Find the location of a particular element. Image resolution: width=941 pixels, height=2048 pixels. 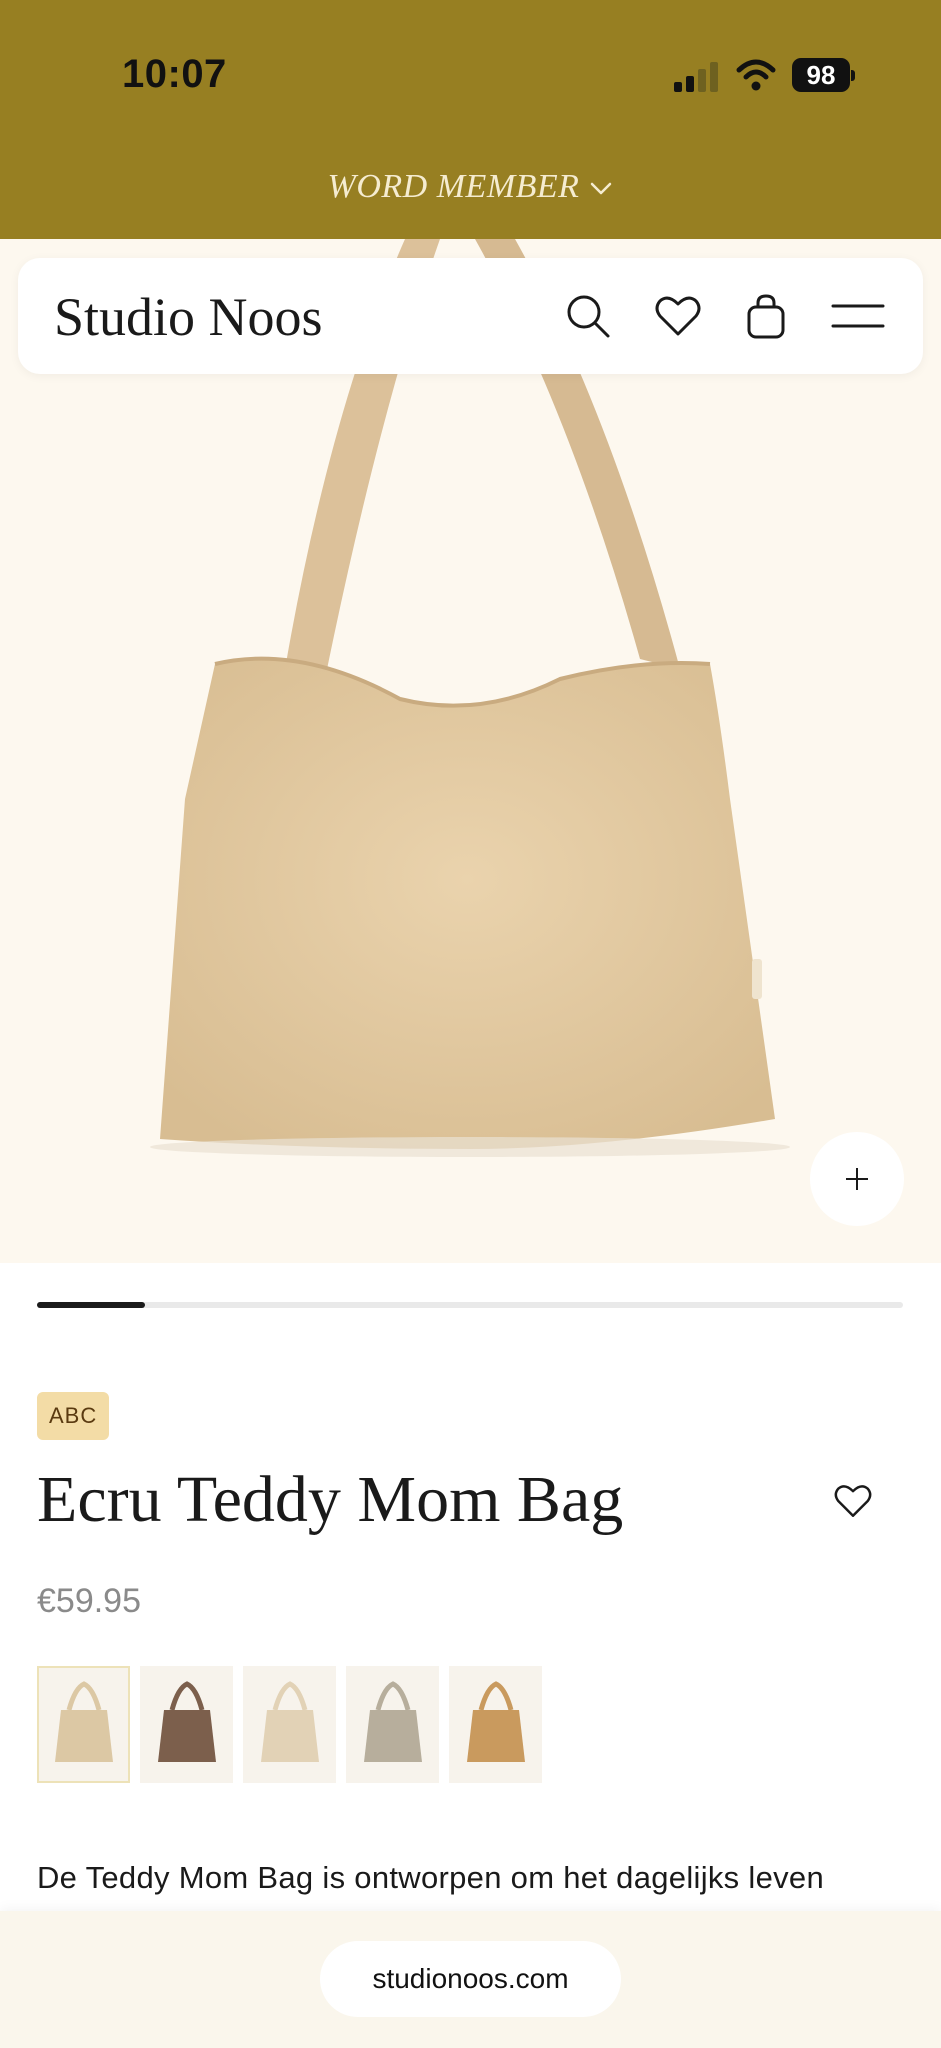

variant-swatch-ecru-brown-strap is located at coordinates (289, 1724).